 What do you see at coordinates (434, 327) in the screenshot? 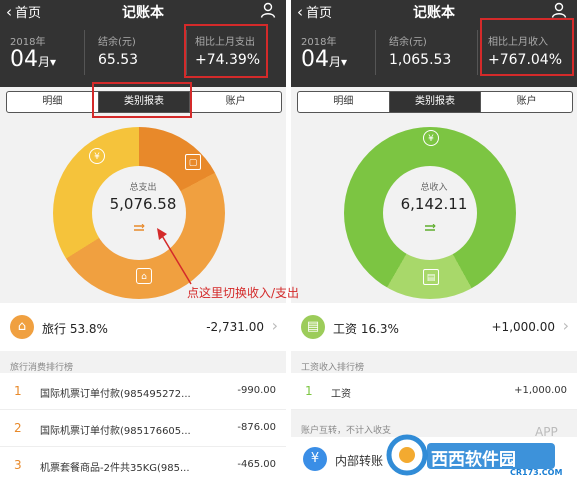
I see `category-detail-row: ▤ 工资 16.3% +1,000.00 ›` at bounding box center [434, 327].